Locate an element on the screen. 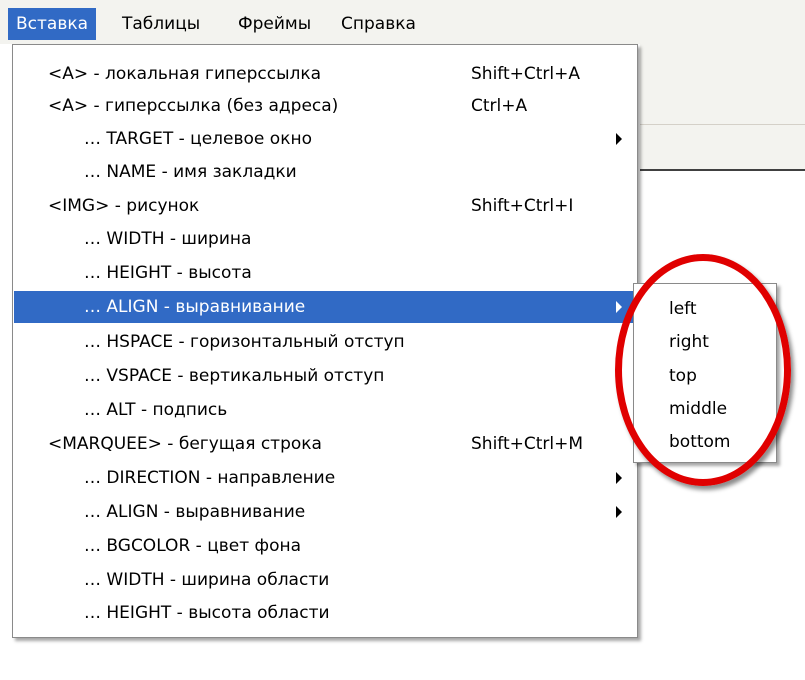 The image size is (805, 680). menu-item-img: <IMG> - рисунок Shift+Ctrl+I is located at coordinates (325, 206).